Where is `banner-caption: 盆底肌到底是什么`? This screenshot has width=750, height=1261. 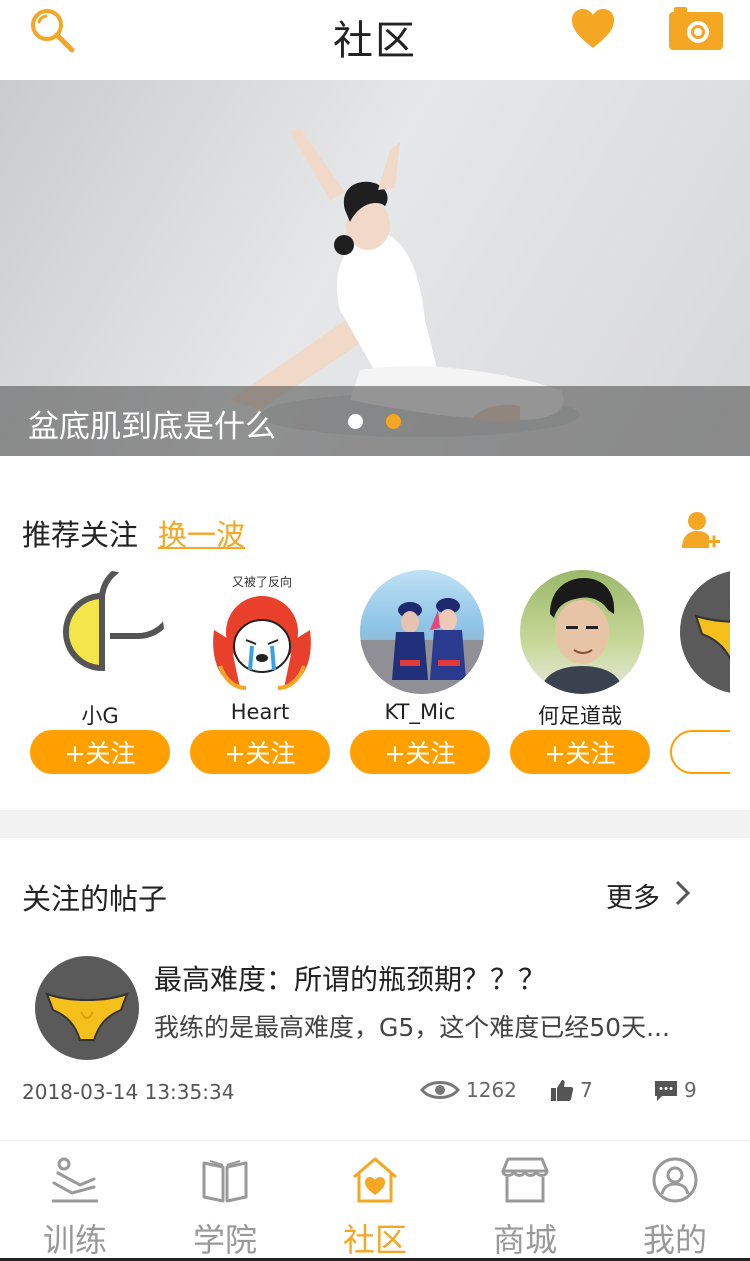
banner-caption: 盆底肌到底是什么 is located at coordinates (152, 423).